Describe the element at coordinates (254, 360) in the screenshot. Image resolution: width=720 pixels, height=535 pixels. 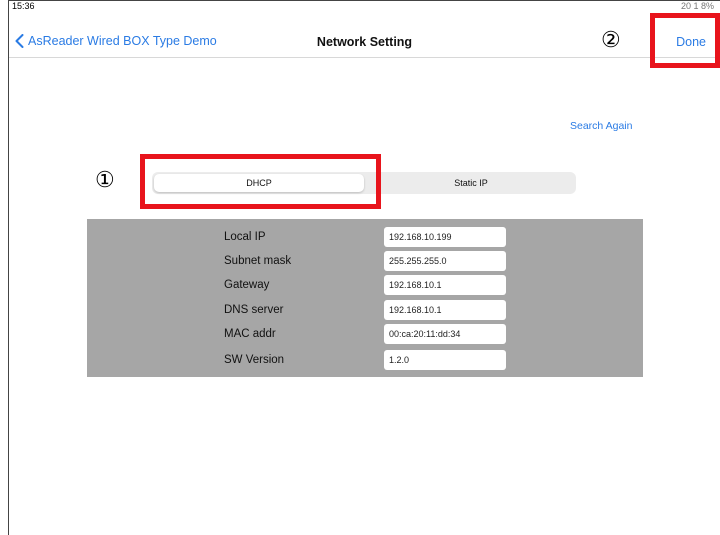
I see `setting-label: SW Version` at that location.